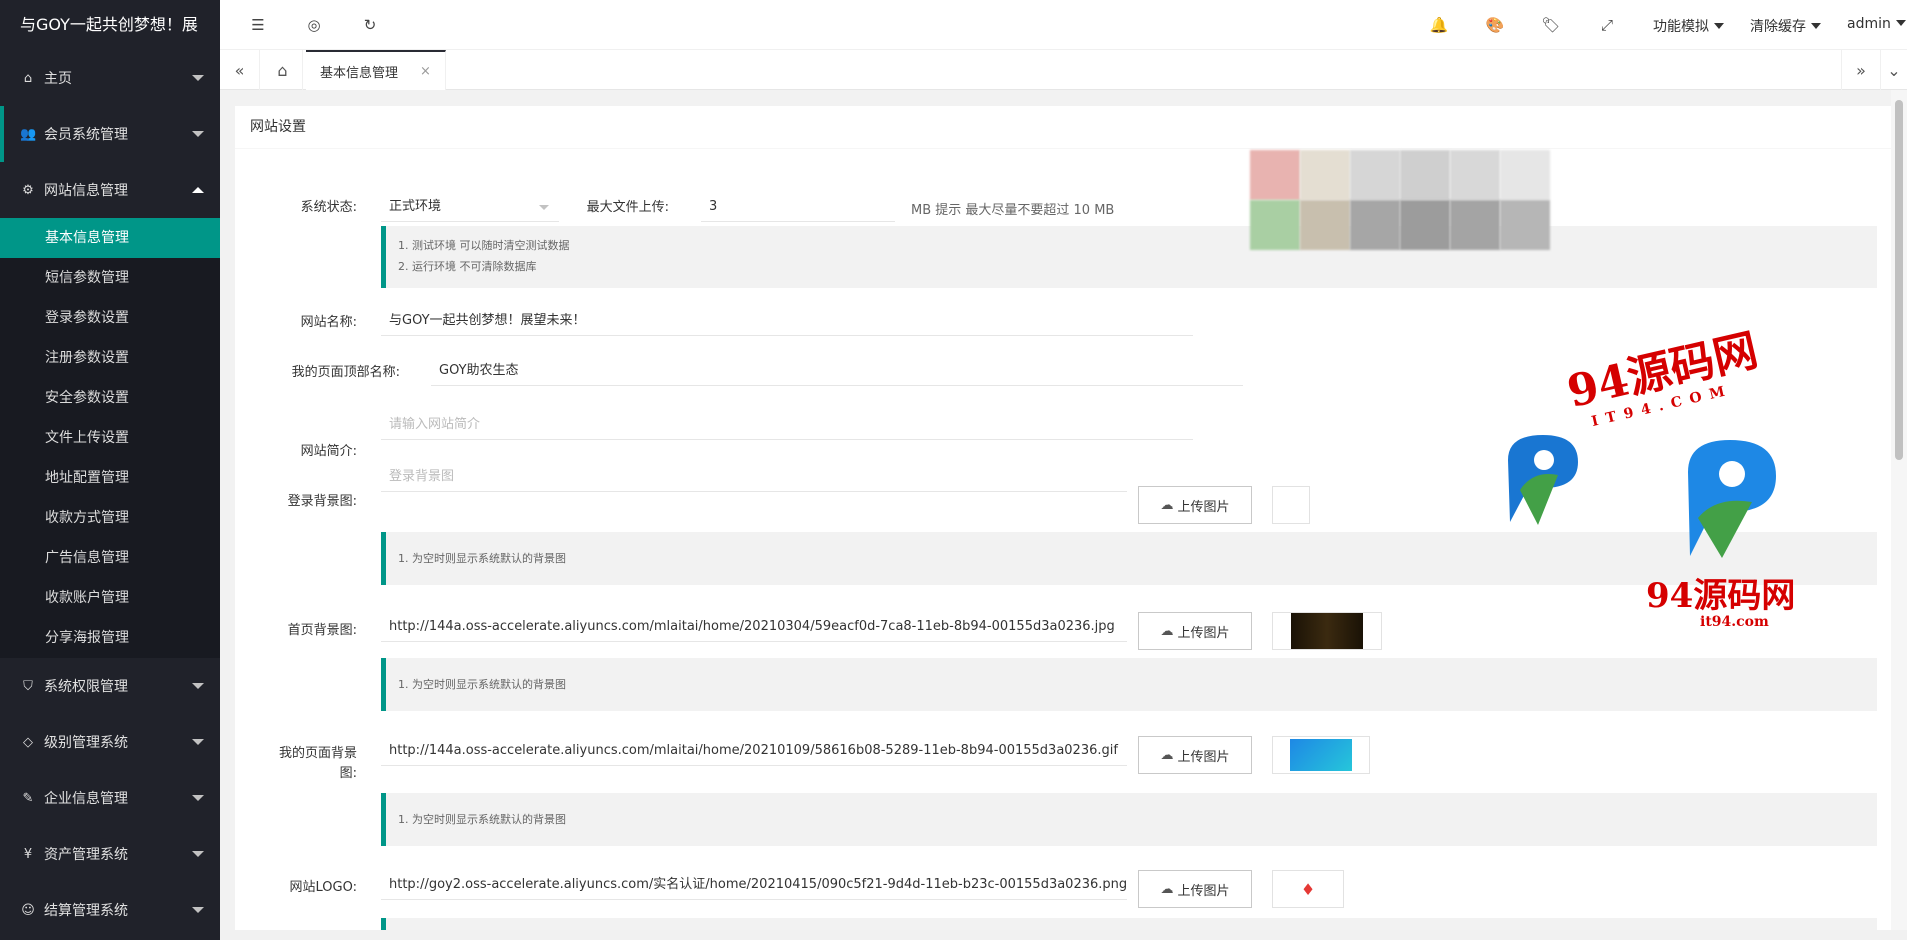 The image size is (1907, 940). Describe the element at coordinates (28, 854) in the screenshot. I see `yen-icon: ¥` at that location.